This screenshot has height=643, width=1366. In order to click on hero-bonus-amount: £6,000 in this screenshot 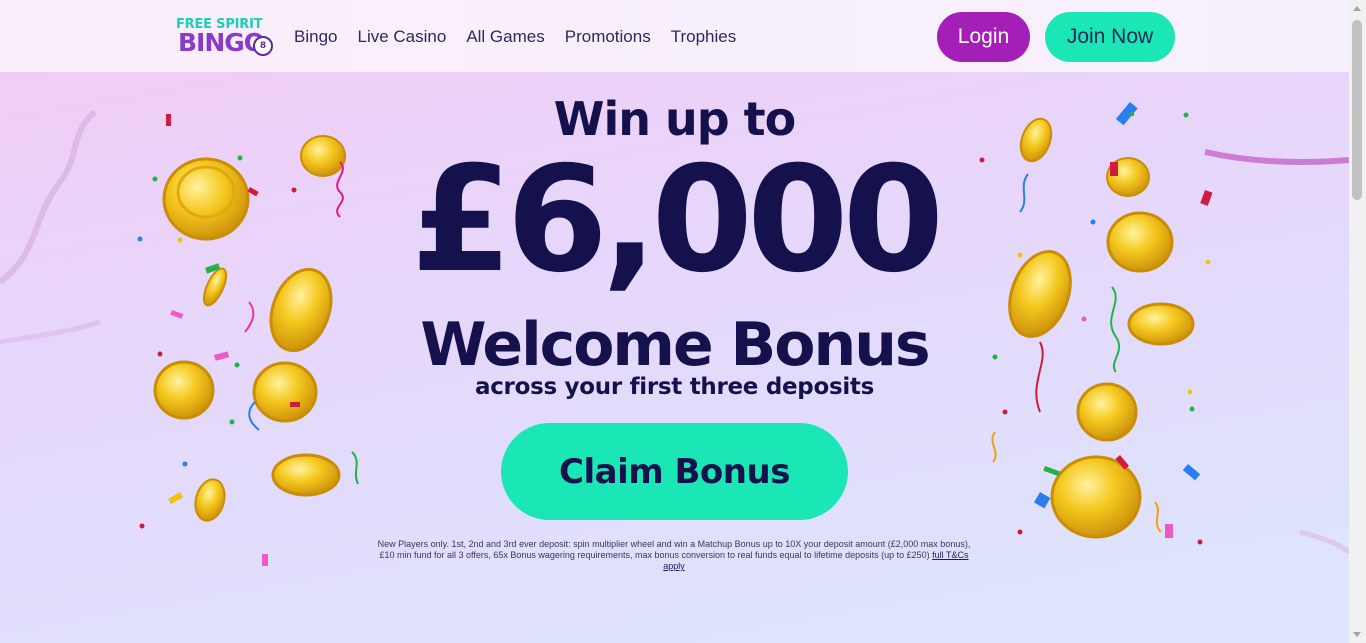, I will do `click(677, 220)`.